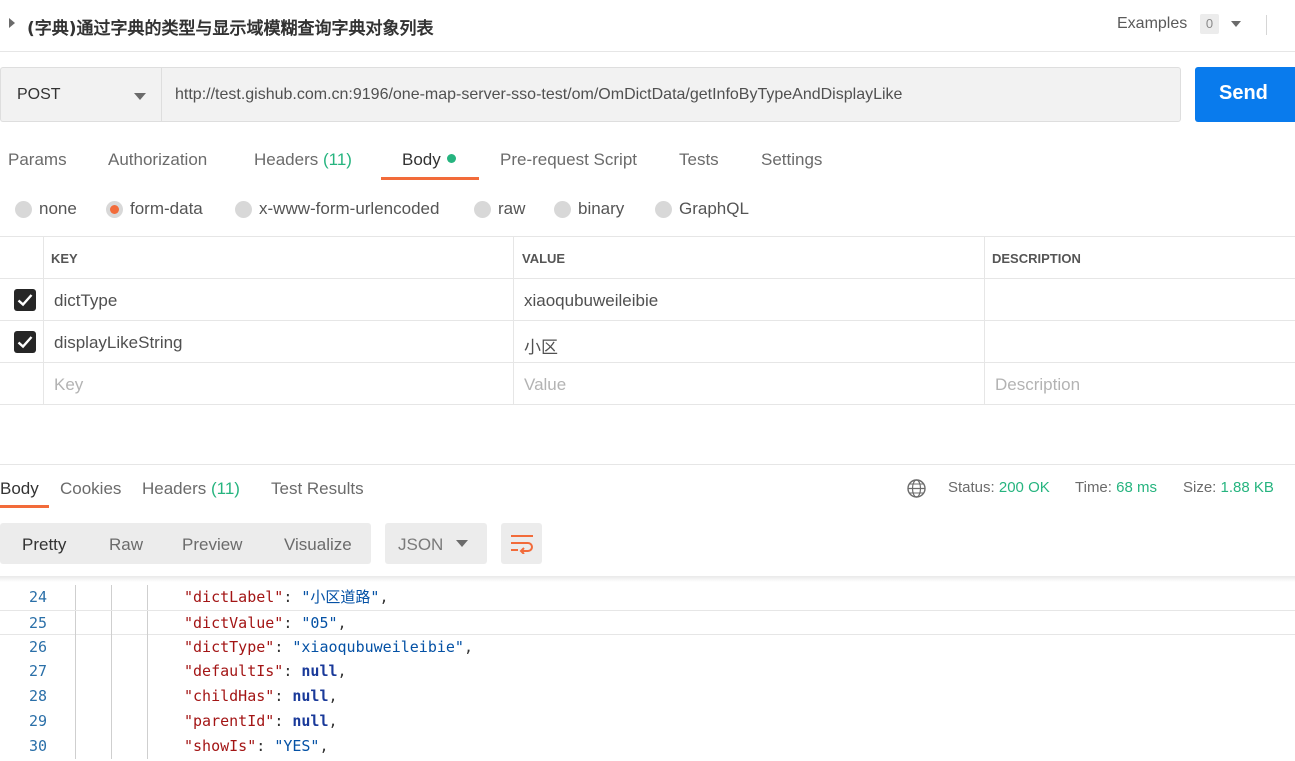 The width and height of the screenshot is (1295, 761). What do you see at coordinates (69, 384) in the screenshot?
I see `key-placeholder: Key` at bounding box center [69, 384].